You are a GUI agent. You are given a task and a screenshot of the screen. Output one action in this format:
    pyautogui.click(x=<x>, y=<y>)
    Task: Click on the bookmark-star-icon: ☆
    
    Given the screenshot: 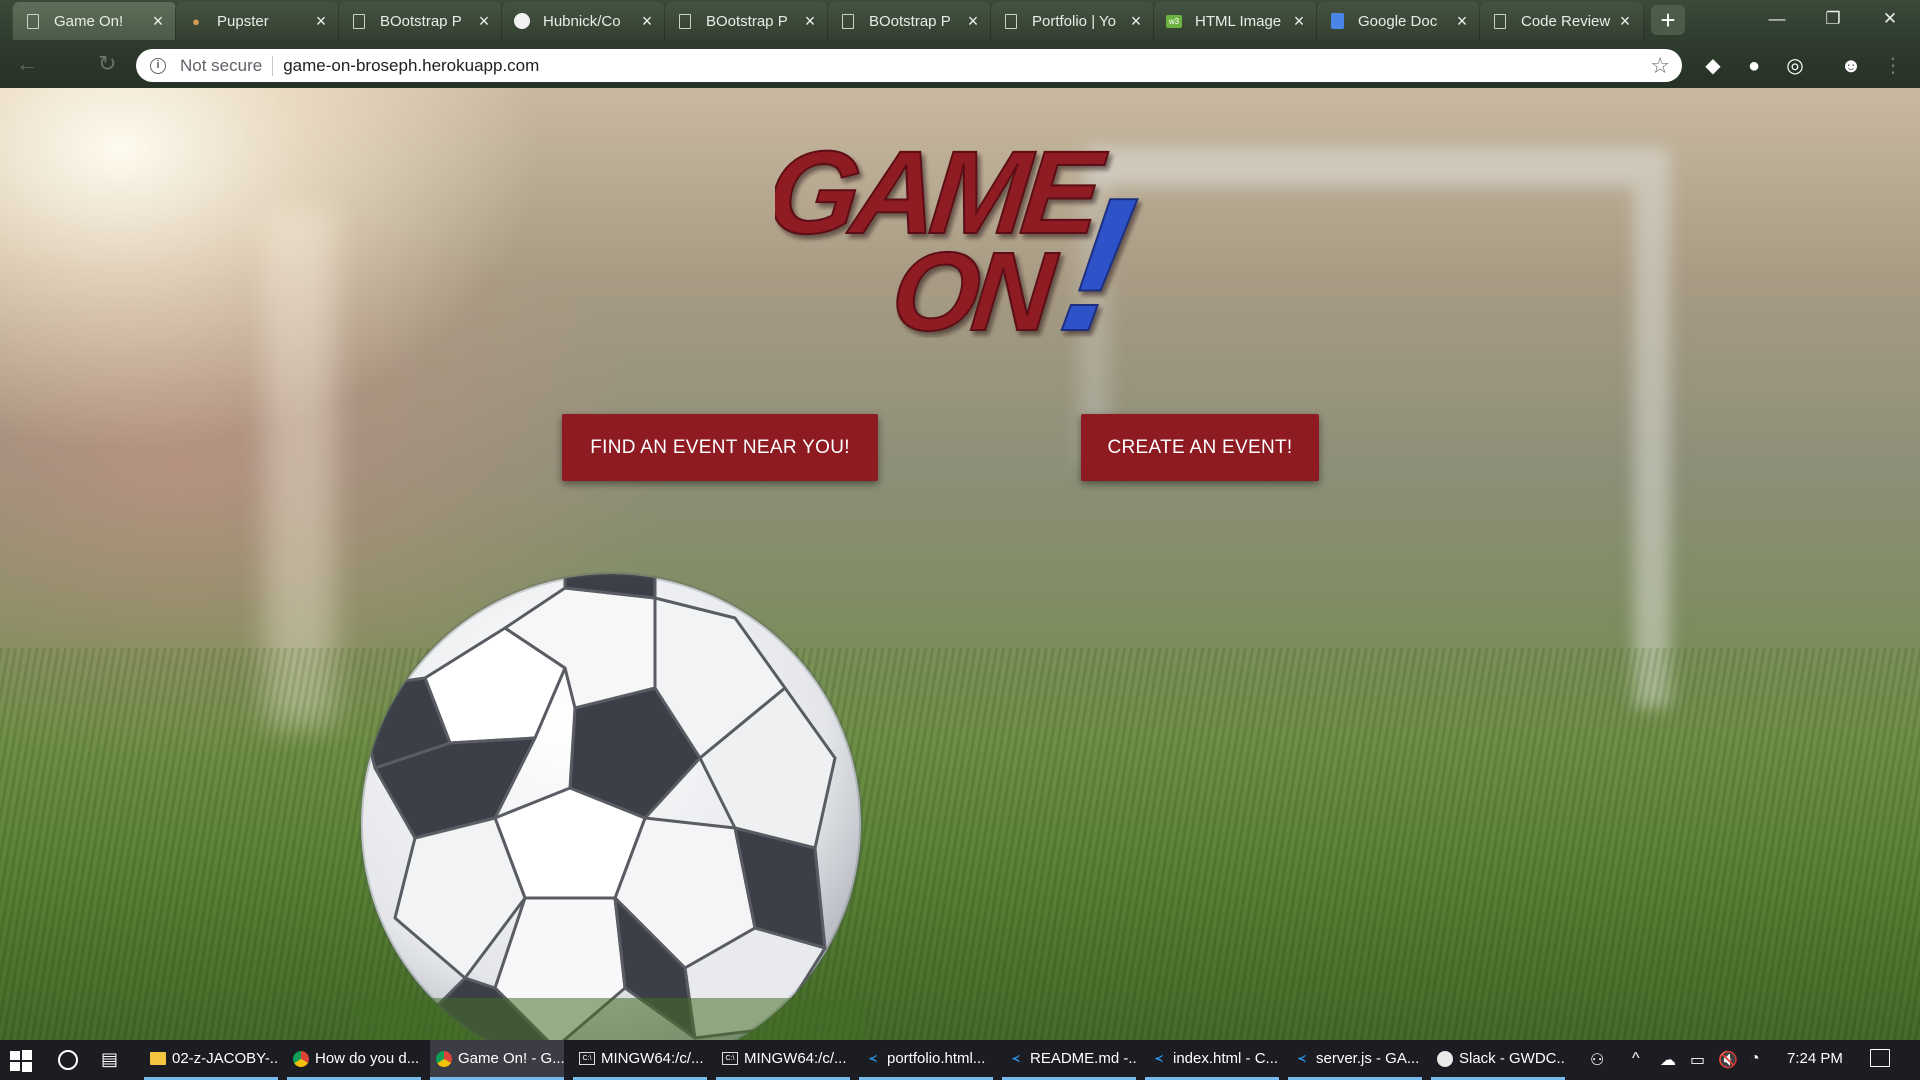 What is the action you would take?
    pyautogui.click(x=1660, y=66)
    